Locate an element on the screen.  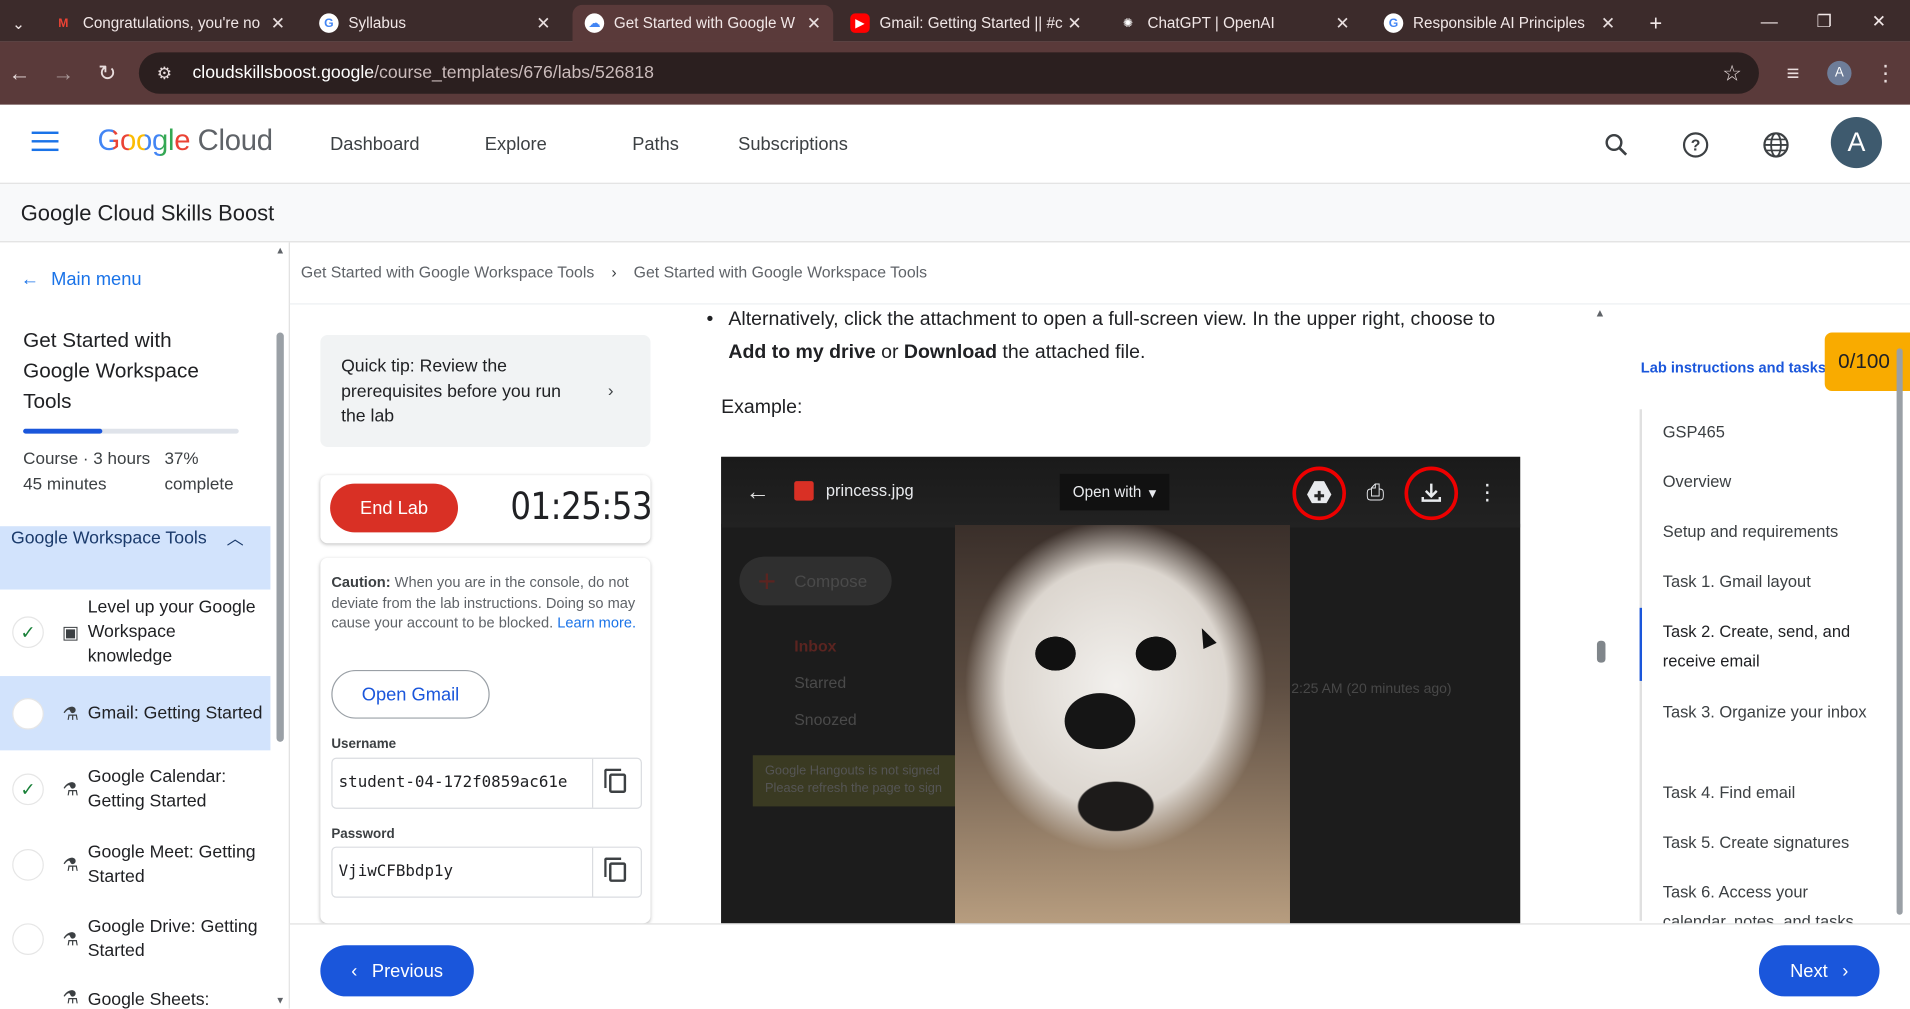
open-gmail-button: Open Gmail is located at coordinates (410, 694).